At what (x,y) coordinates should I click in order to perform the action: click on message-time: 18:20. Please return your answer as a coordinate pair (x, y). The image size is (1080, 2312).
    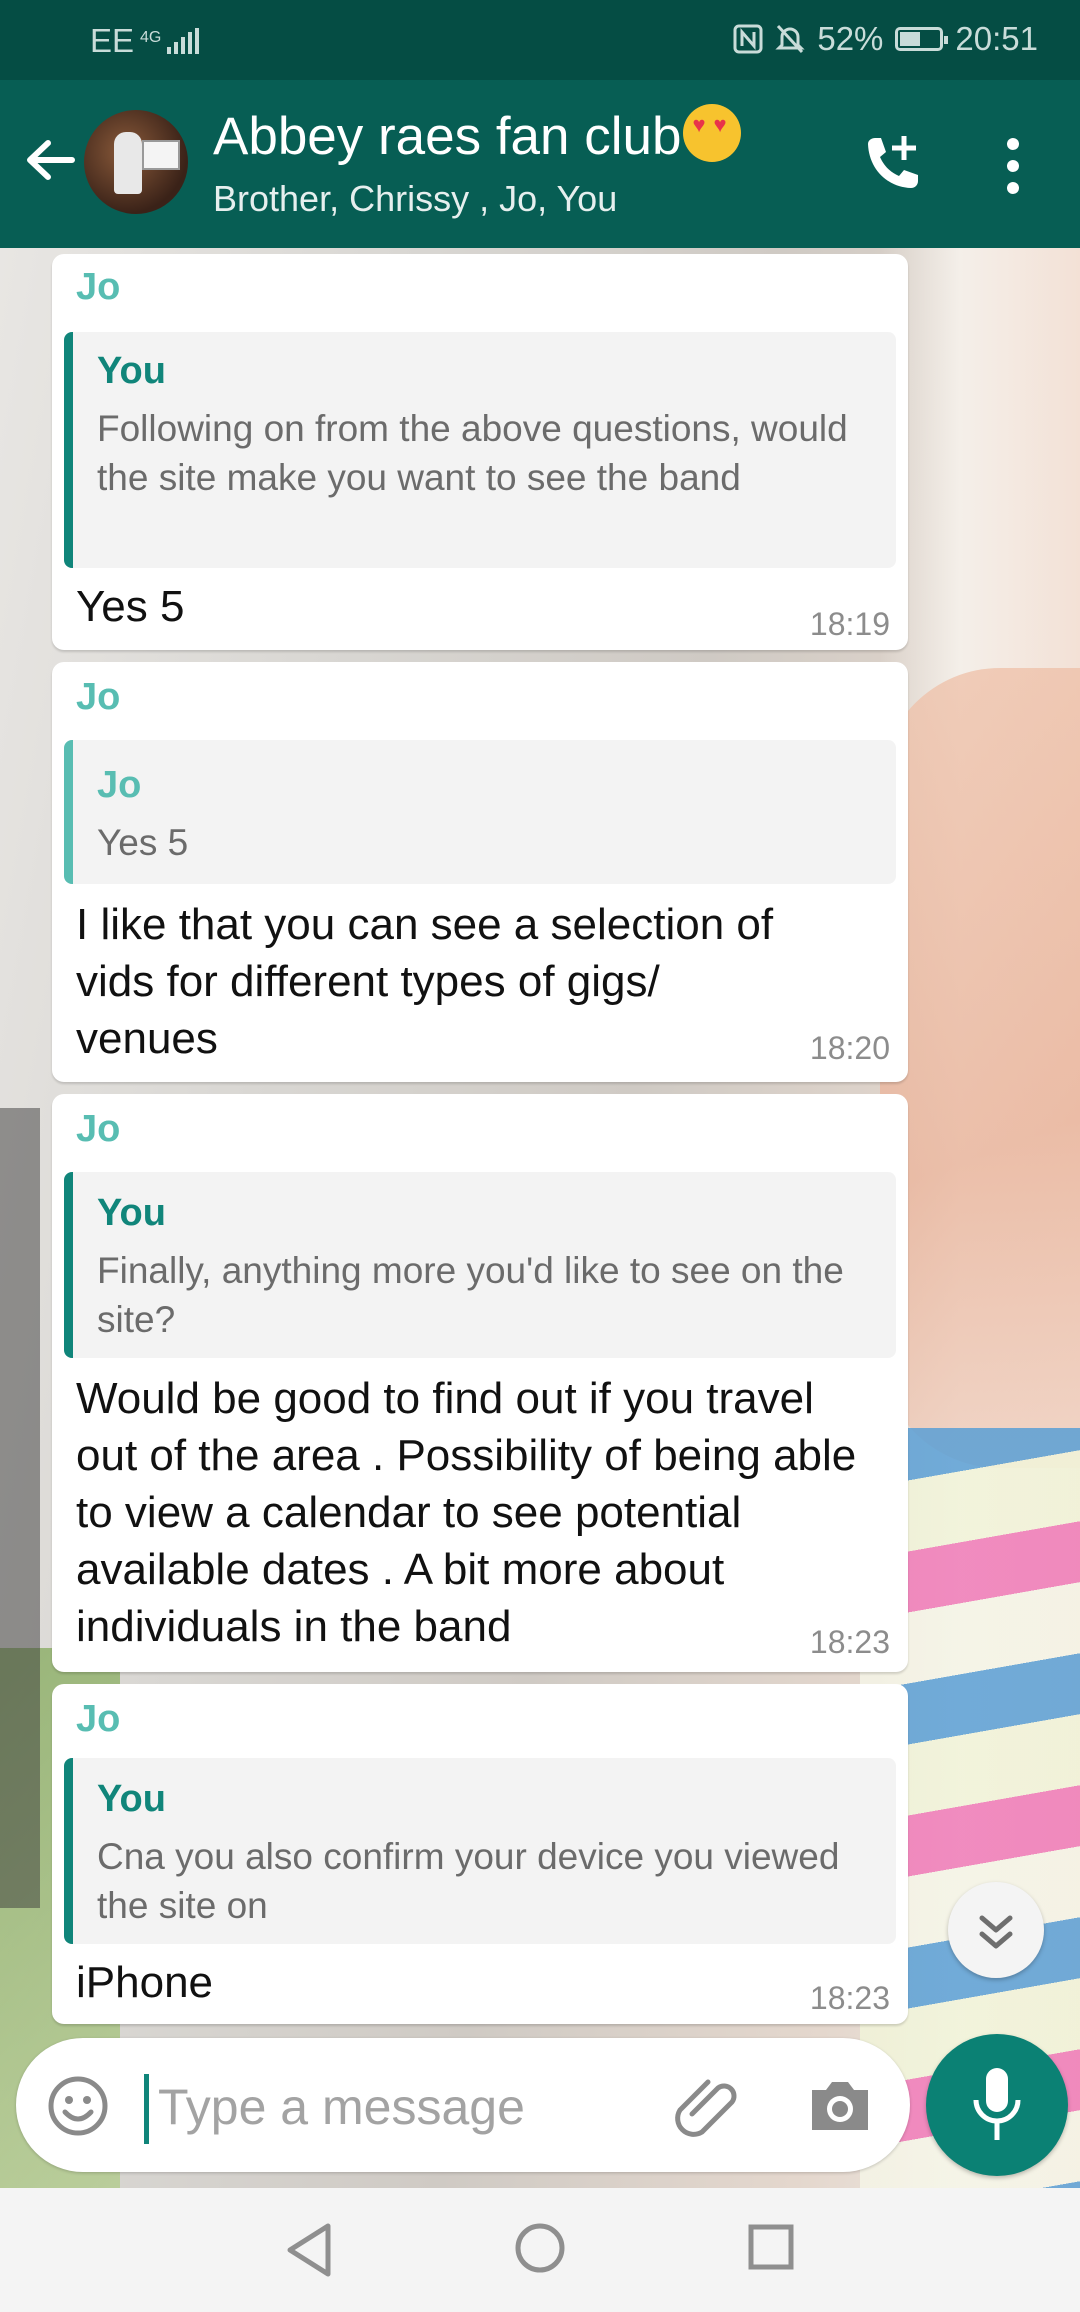
    Looking at the image, I should click on (849, 1048).